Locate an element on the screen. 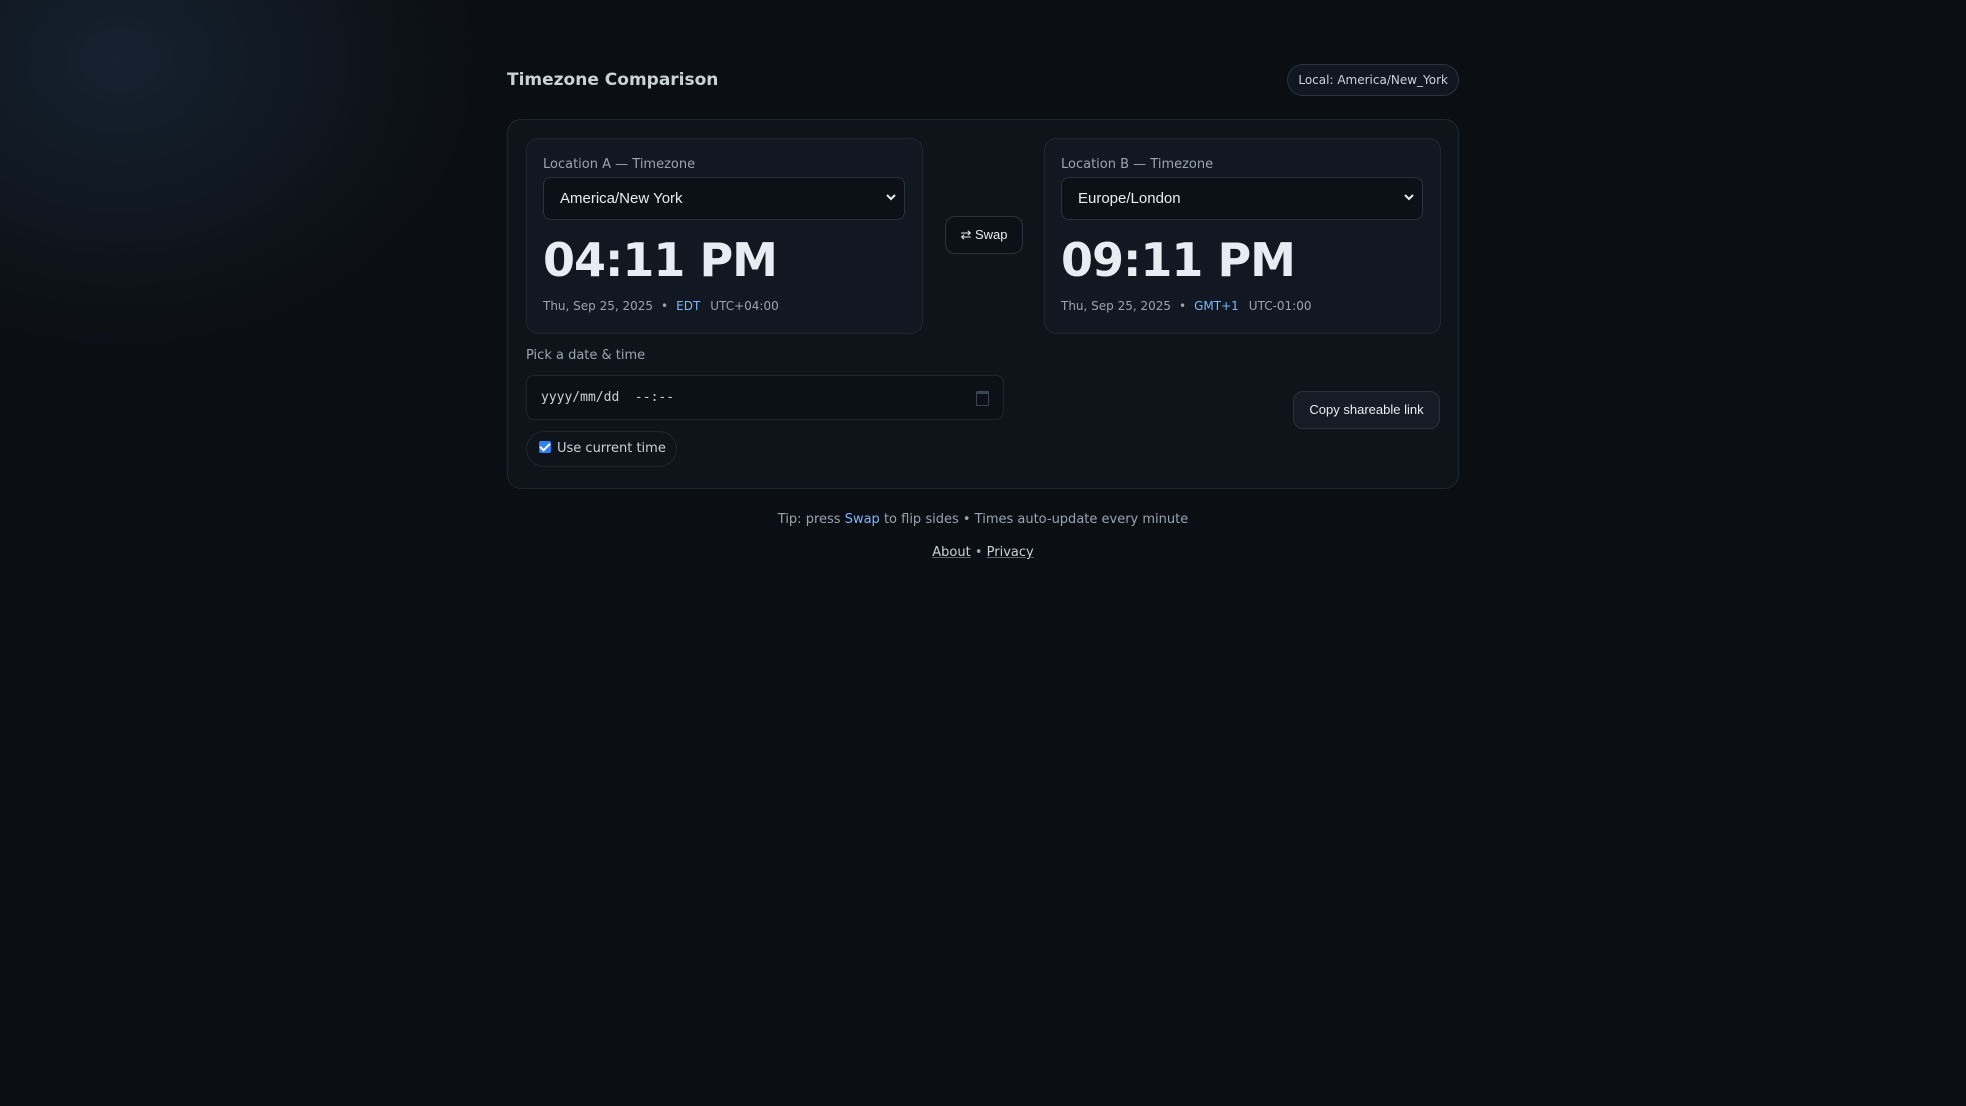 Image resolution: width=1966 pixels, height=1106 pixels. datetime-picker-label: Pick a date & time is located at coordinates (586, 355).